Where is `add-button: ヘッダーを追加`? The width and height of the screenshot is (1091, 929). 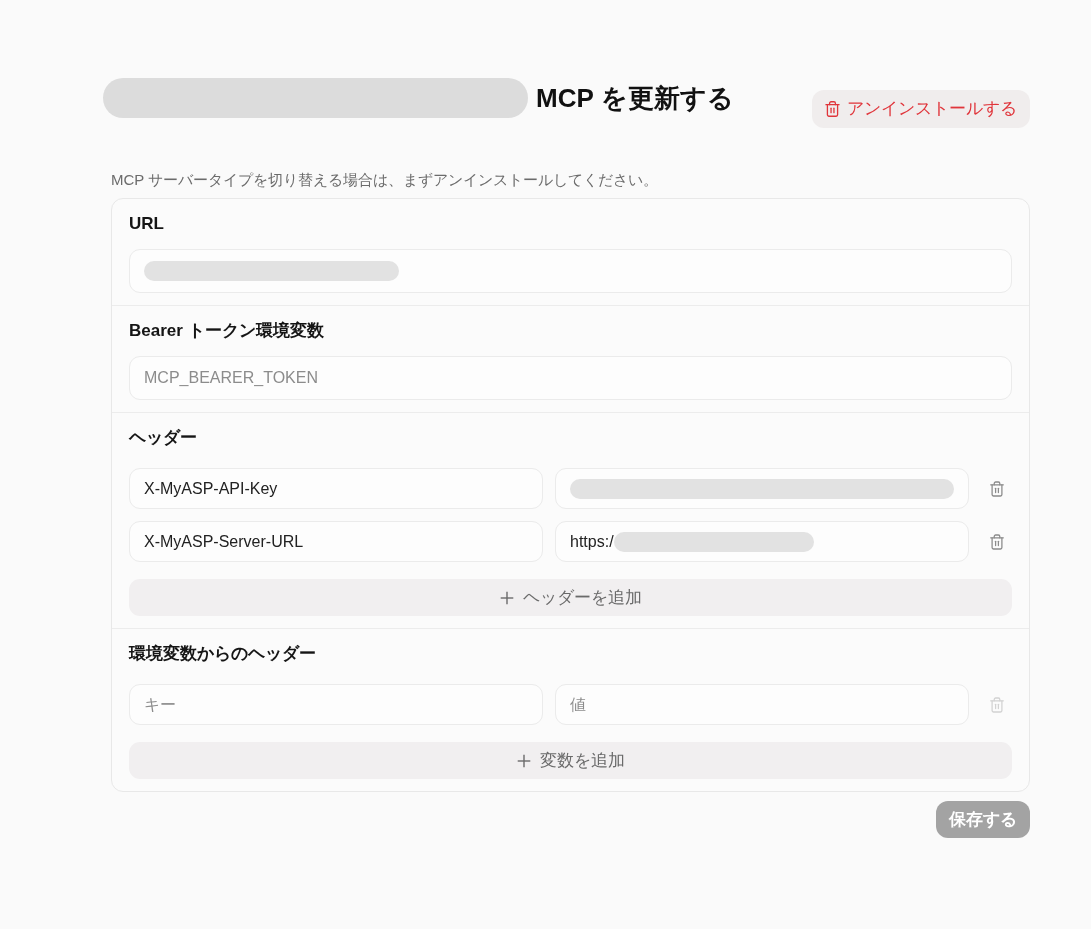 add-button: ヘッダーを追加 is located at coordinates (570, 597).